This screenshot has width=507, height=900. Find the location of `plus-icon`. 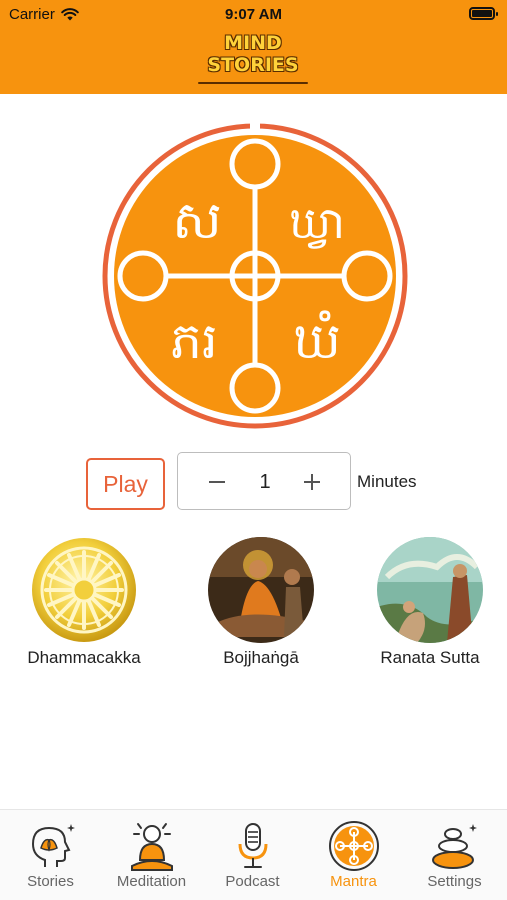

plus-icon is located at coordinates (312, 482).